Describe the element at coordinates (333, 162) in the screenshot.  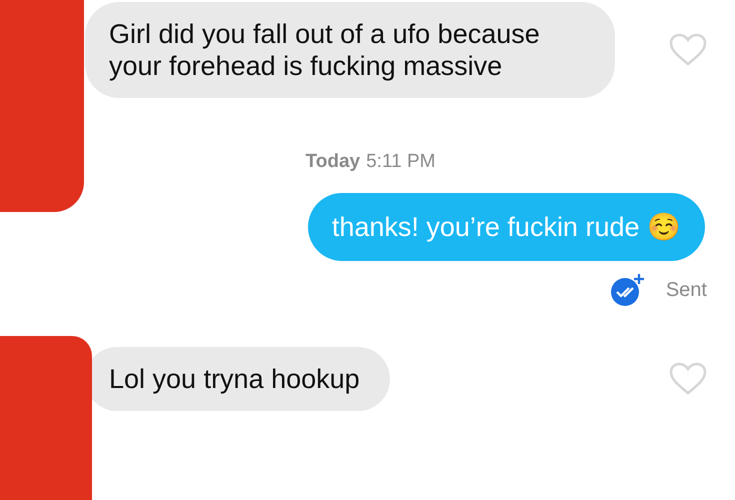
I see `timestamp-day: Today` at that location.